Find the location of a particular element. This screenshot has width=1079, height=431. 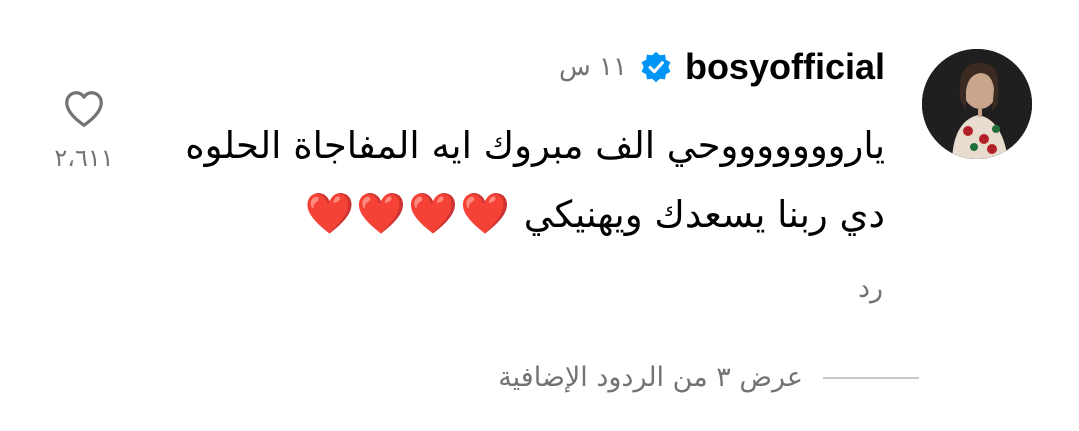

verified-badge-icon is located at coordinates (656, 67).